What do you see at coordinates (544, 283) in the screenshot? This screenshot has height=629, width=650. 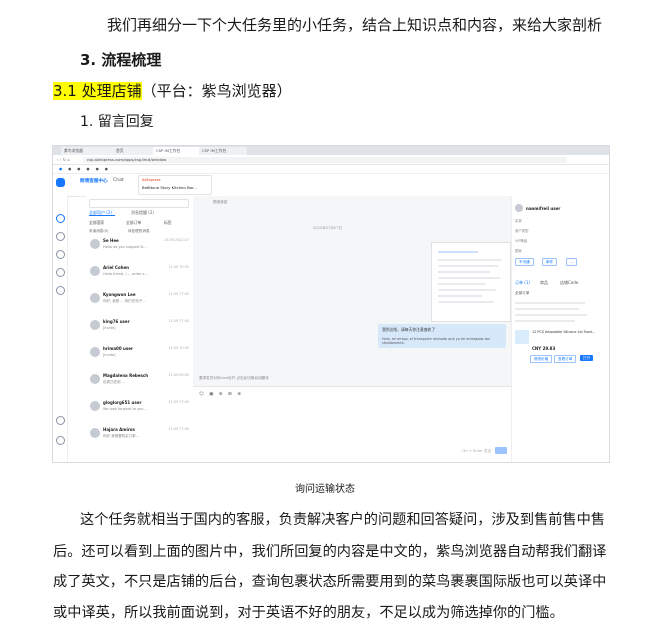 I see `product-tab: 商品` at bounding box center [544, 283].